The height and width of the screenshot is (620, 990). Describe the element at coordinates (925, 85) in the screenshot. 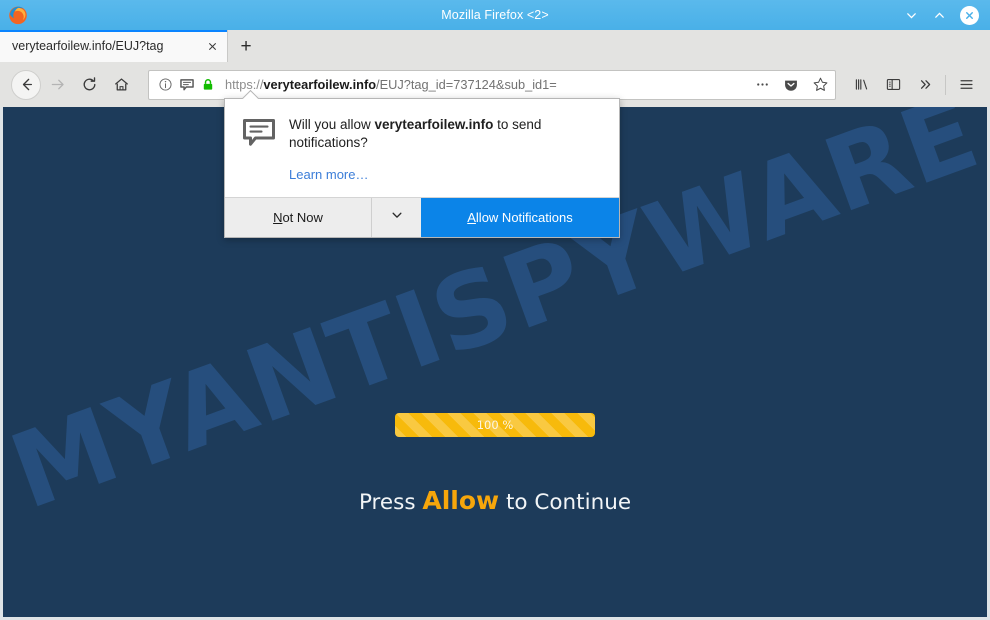

I see `chevron-double-right-icon` at that location.